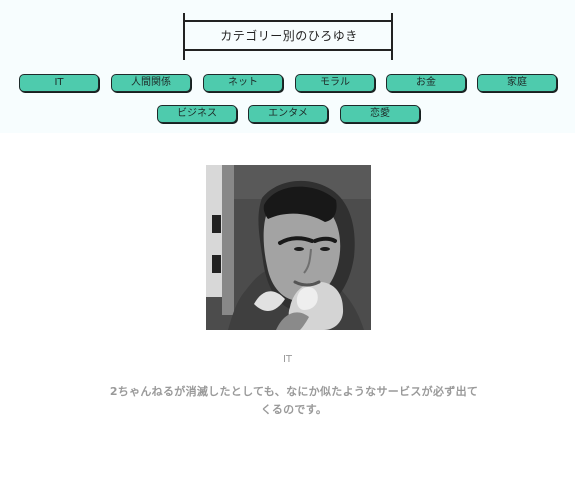  I want to click on category-button-human-relations: 人間関係, so click(151, 83).